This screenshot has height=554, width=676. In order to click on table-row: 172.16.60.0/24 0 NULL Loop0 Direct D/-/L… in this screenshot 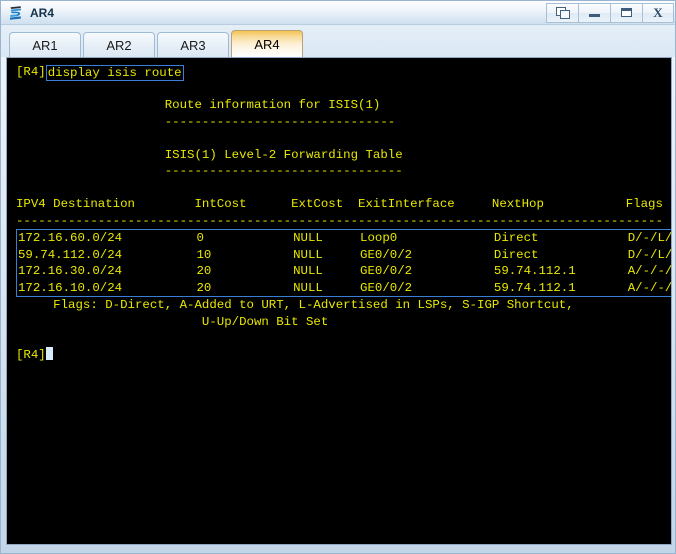, I will do `click(345, 238)`.